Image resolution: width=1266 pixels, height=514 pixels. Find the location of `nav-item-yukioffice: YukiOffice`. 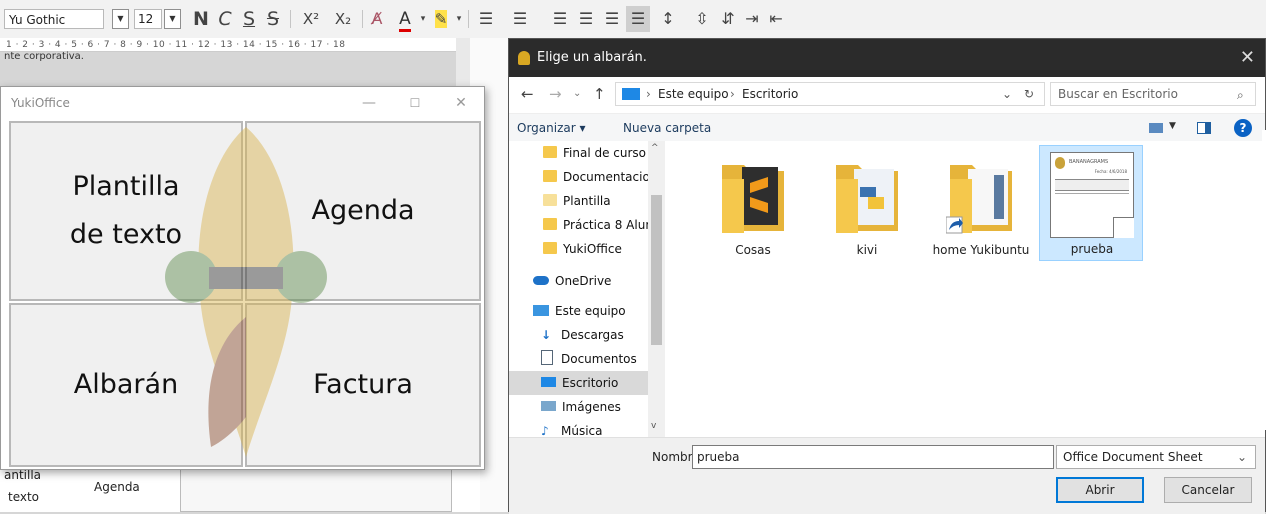

nav-item-yukioffice: YukiOffice is located at coordinates (565, 249).